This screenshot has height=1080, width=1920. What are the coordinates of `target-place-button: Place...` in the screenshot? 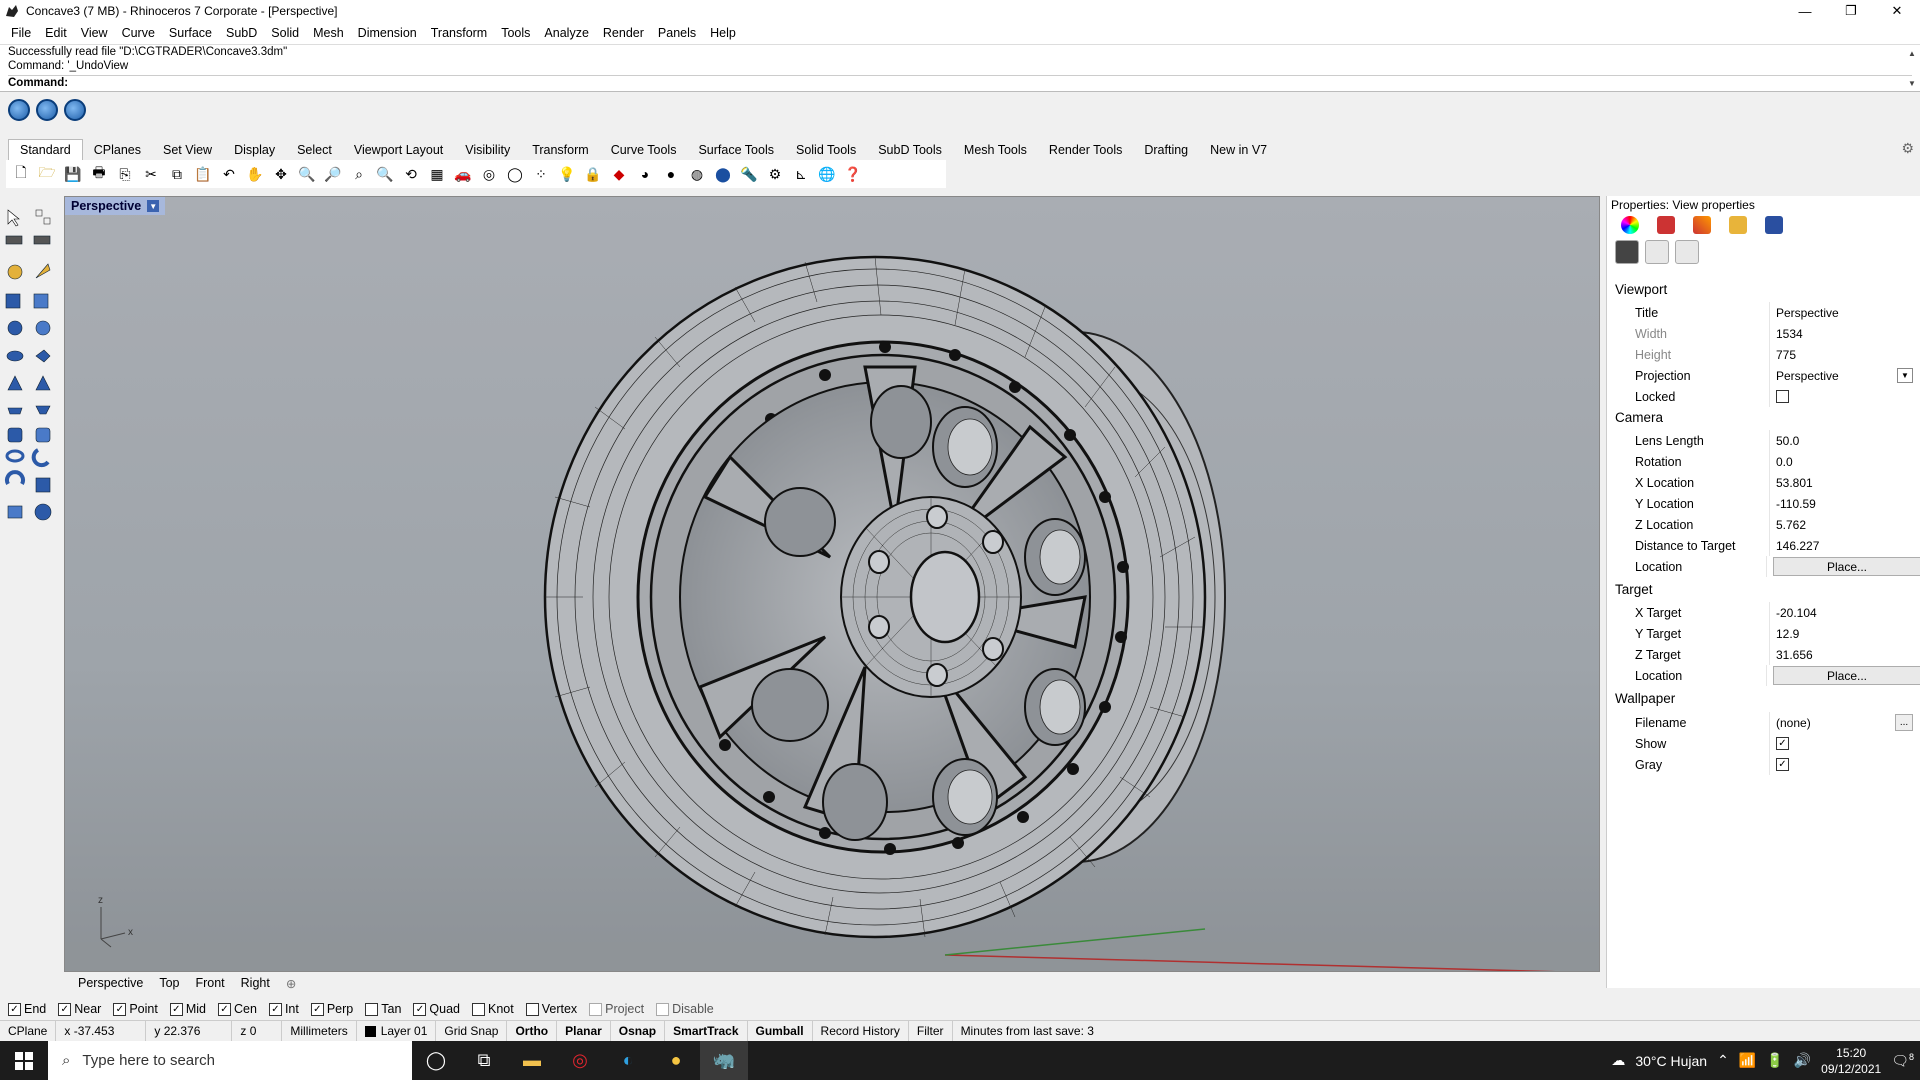 It's located at (1846, 675).